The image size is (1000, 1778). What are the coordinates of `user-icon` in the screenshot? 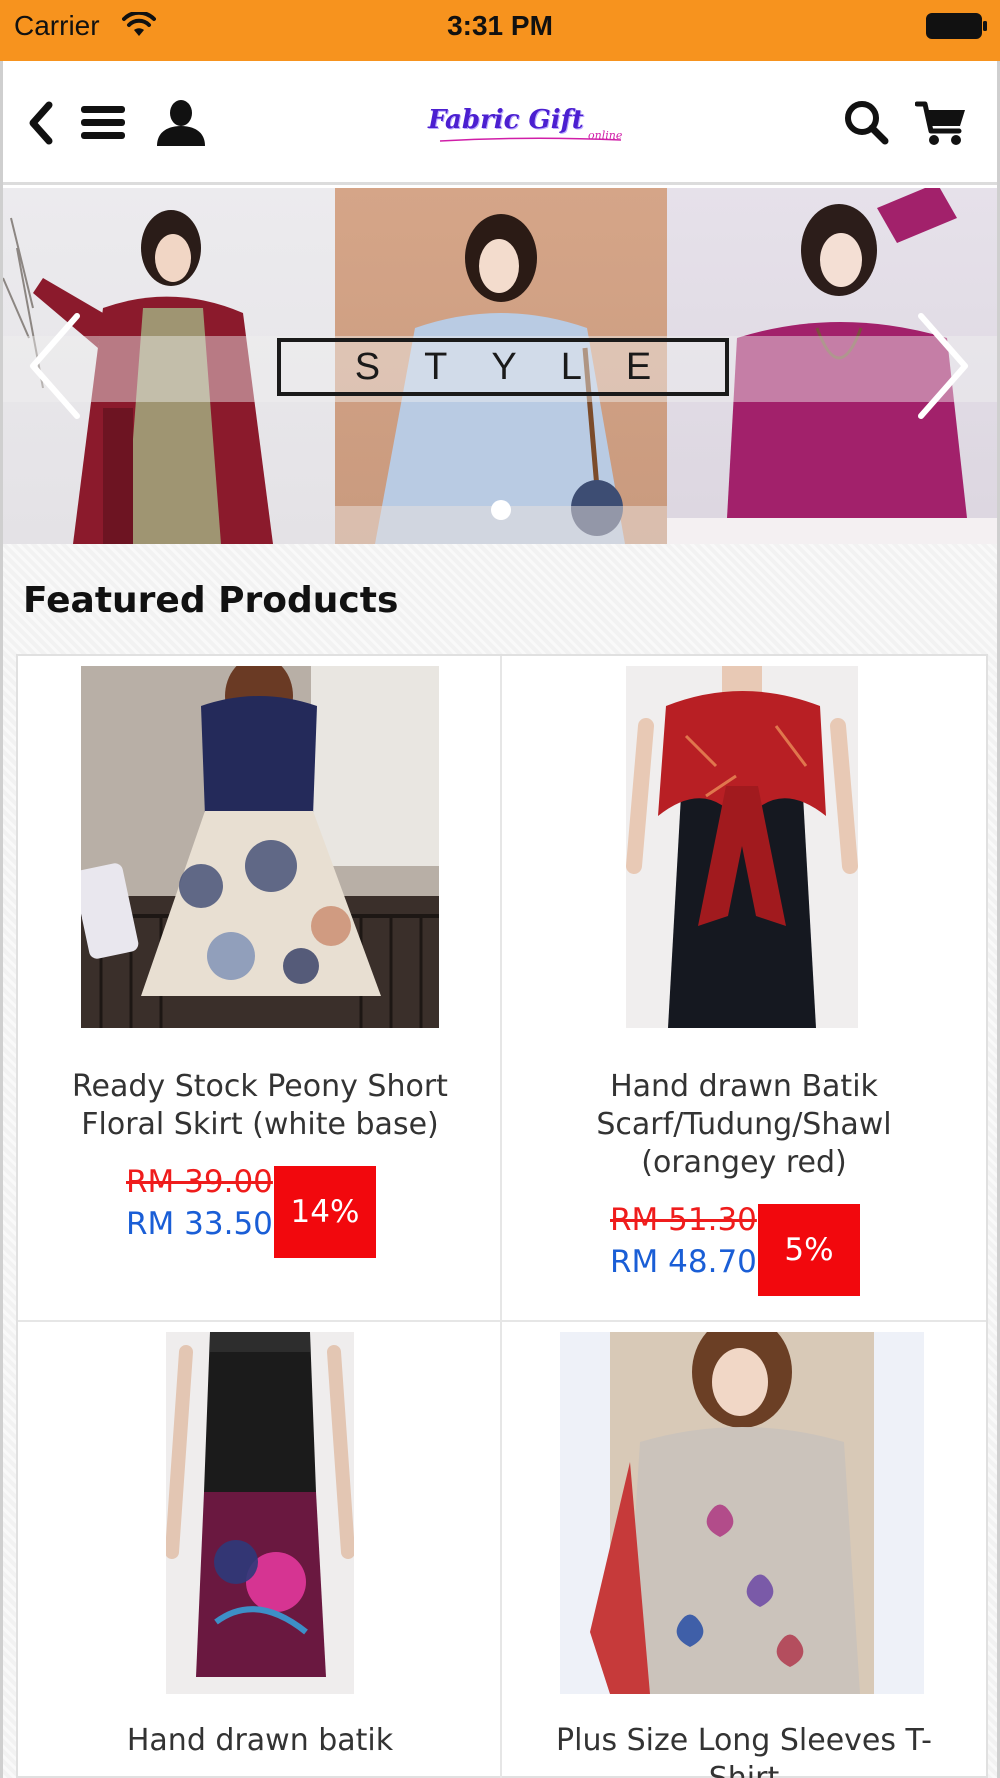 It's located at (181, 123).